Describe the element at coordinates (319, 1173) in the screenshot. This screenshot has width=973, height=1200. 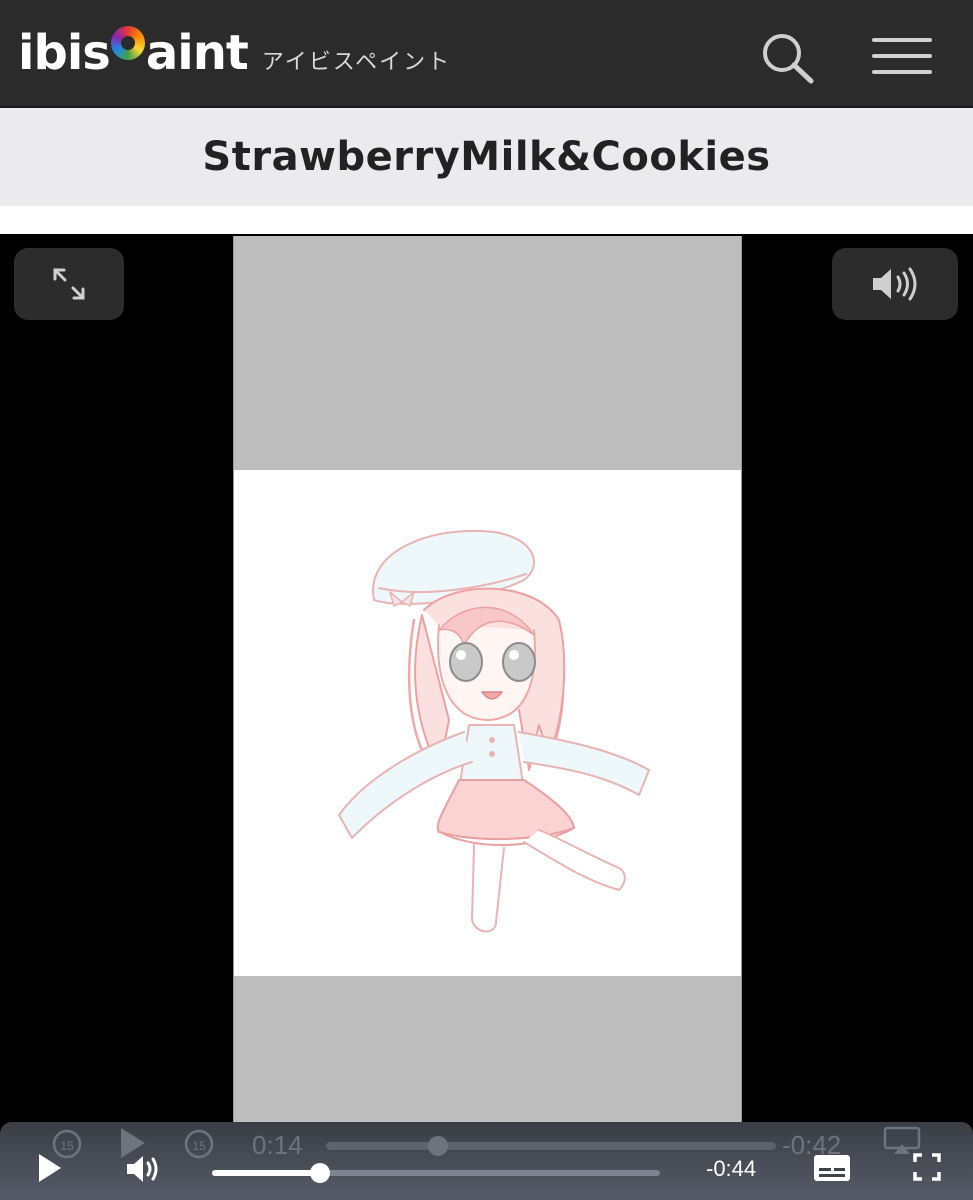
I see `progress-thumb` at that location.